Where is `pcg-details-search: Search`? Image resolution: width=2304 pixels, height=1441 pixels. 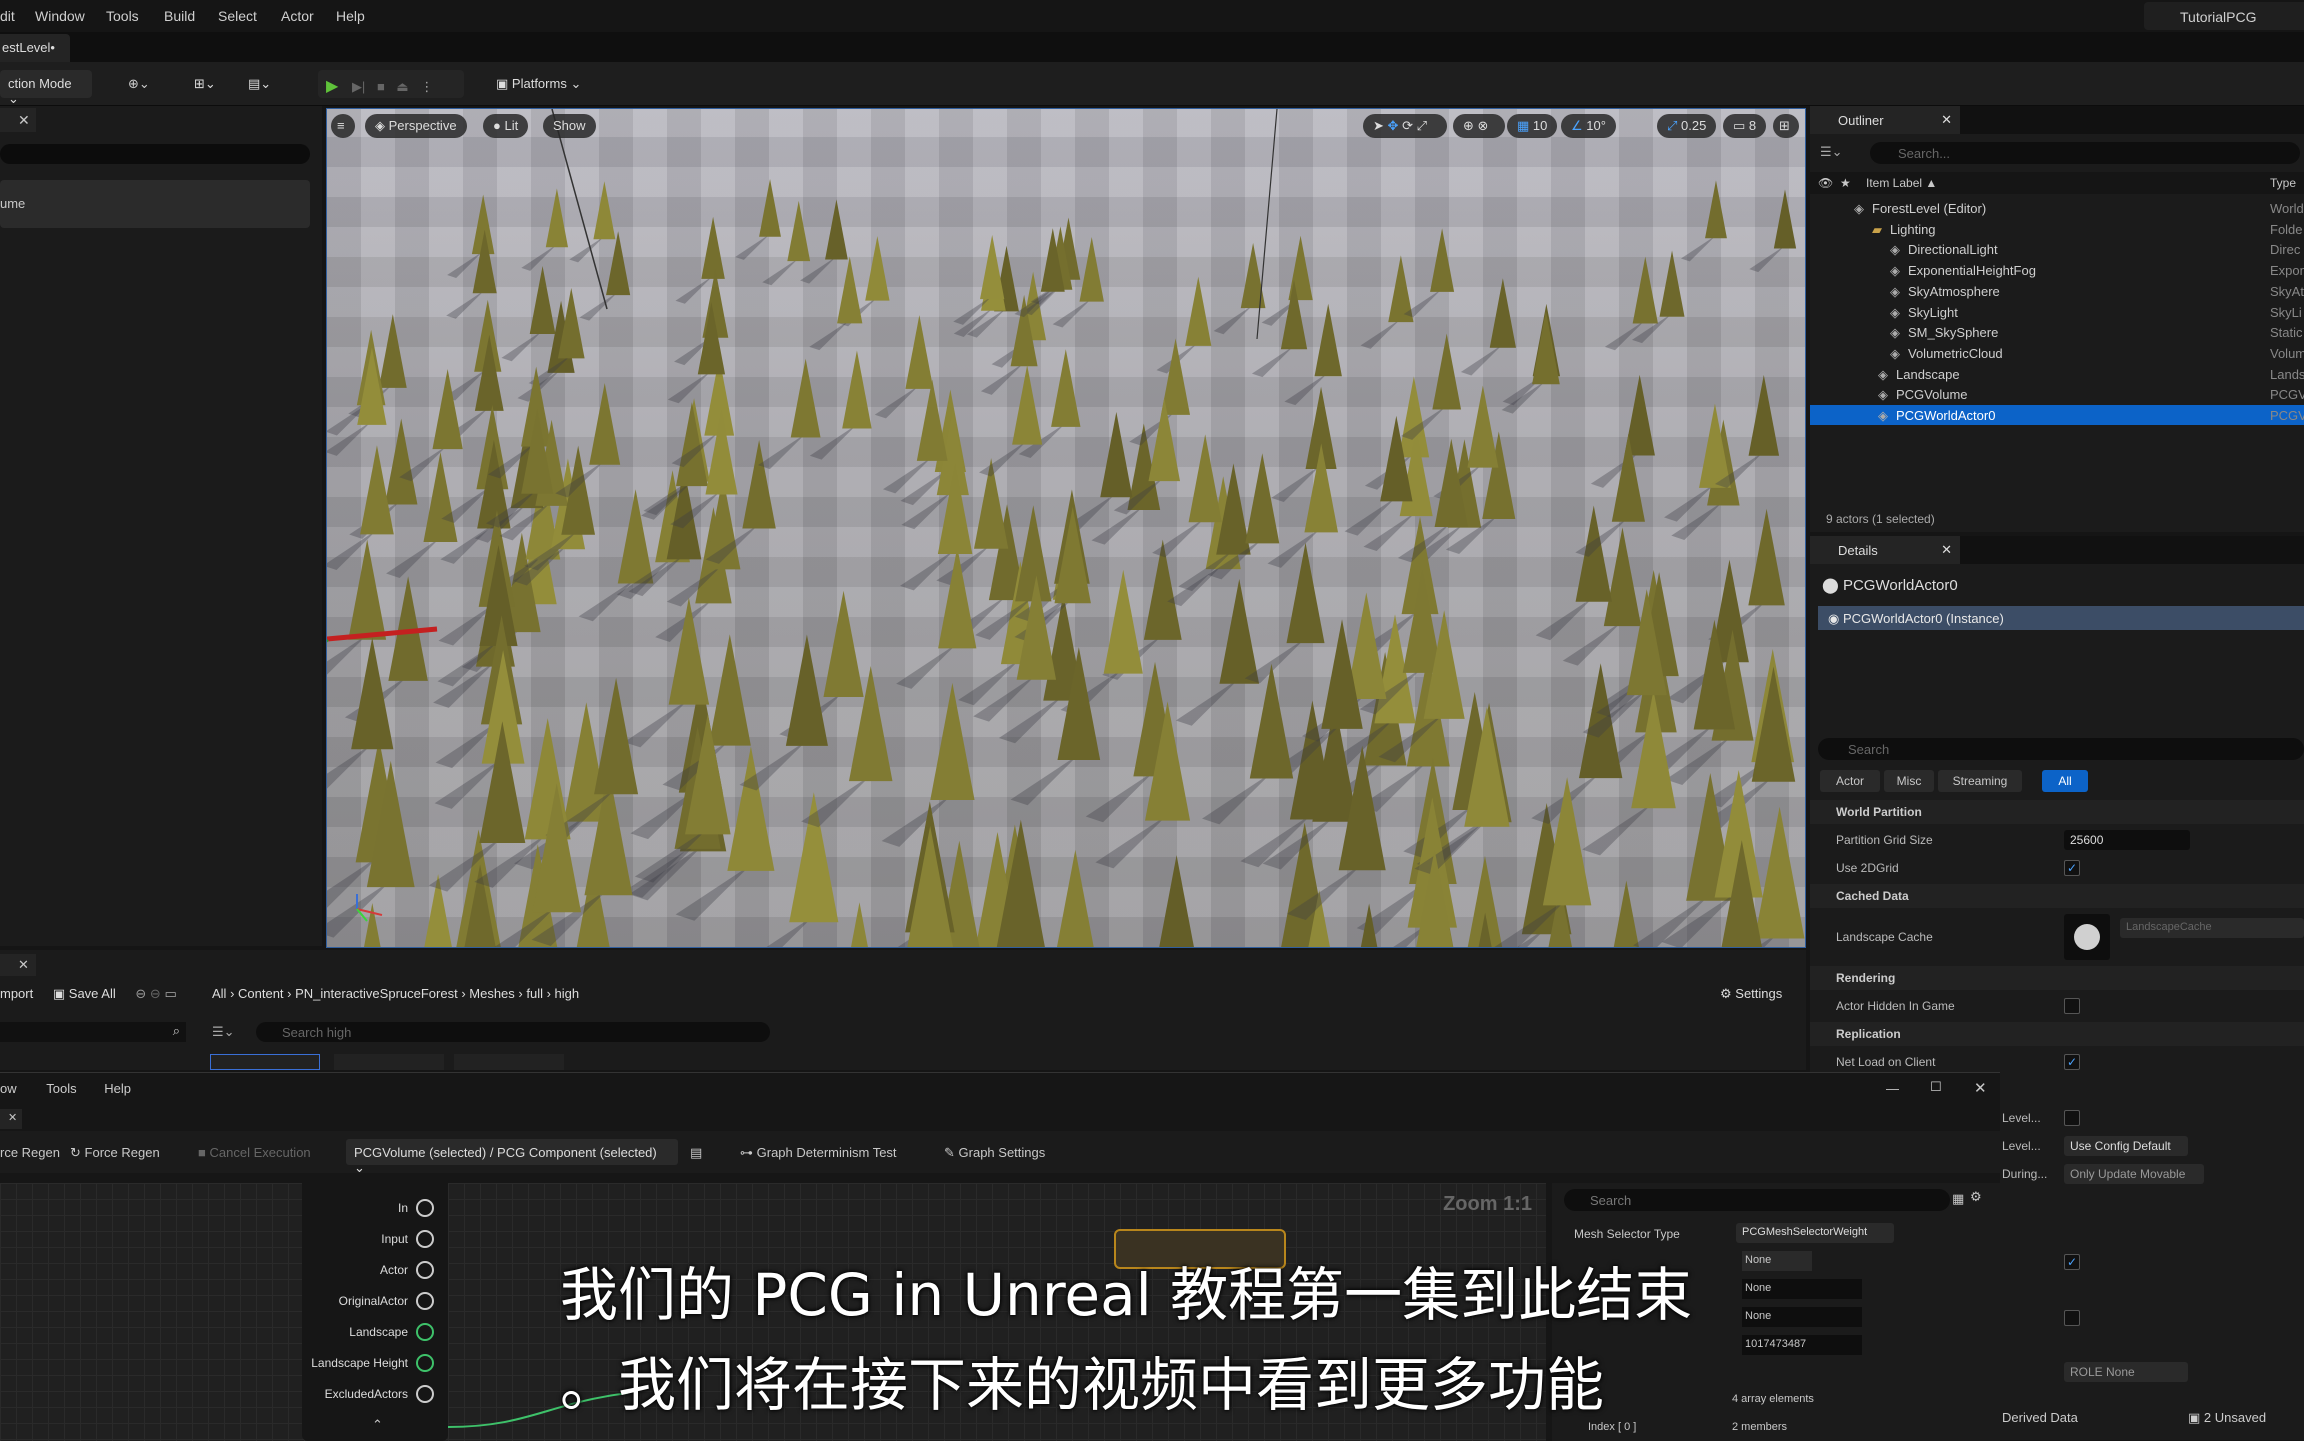
pcg-details-search: Search is located at coordinates (1757, 1200).